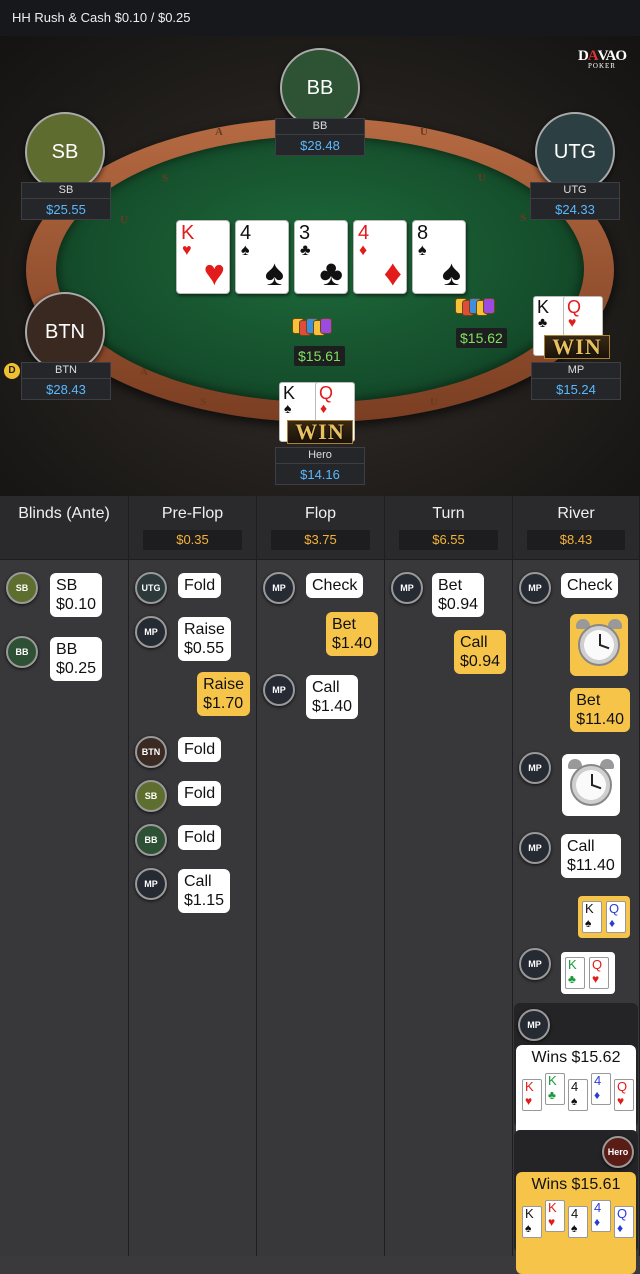 The height and width of the screenshot is (1274, 640). Describe the element at coordinates (380, 257) in the screenshot. I see `board-card: 4 ♦ ♦` at that location.